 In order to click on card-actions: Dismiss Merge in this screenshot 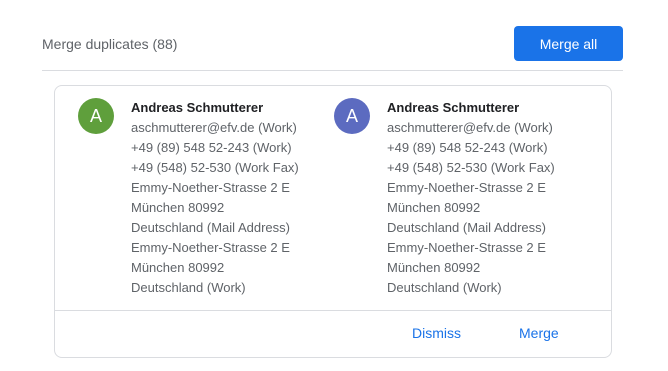, I will do `click(333, 334)`.